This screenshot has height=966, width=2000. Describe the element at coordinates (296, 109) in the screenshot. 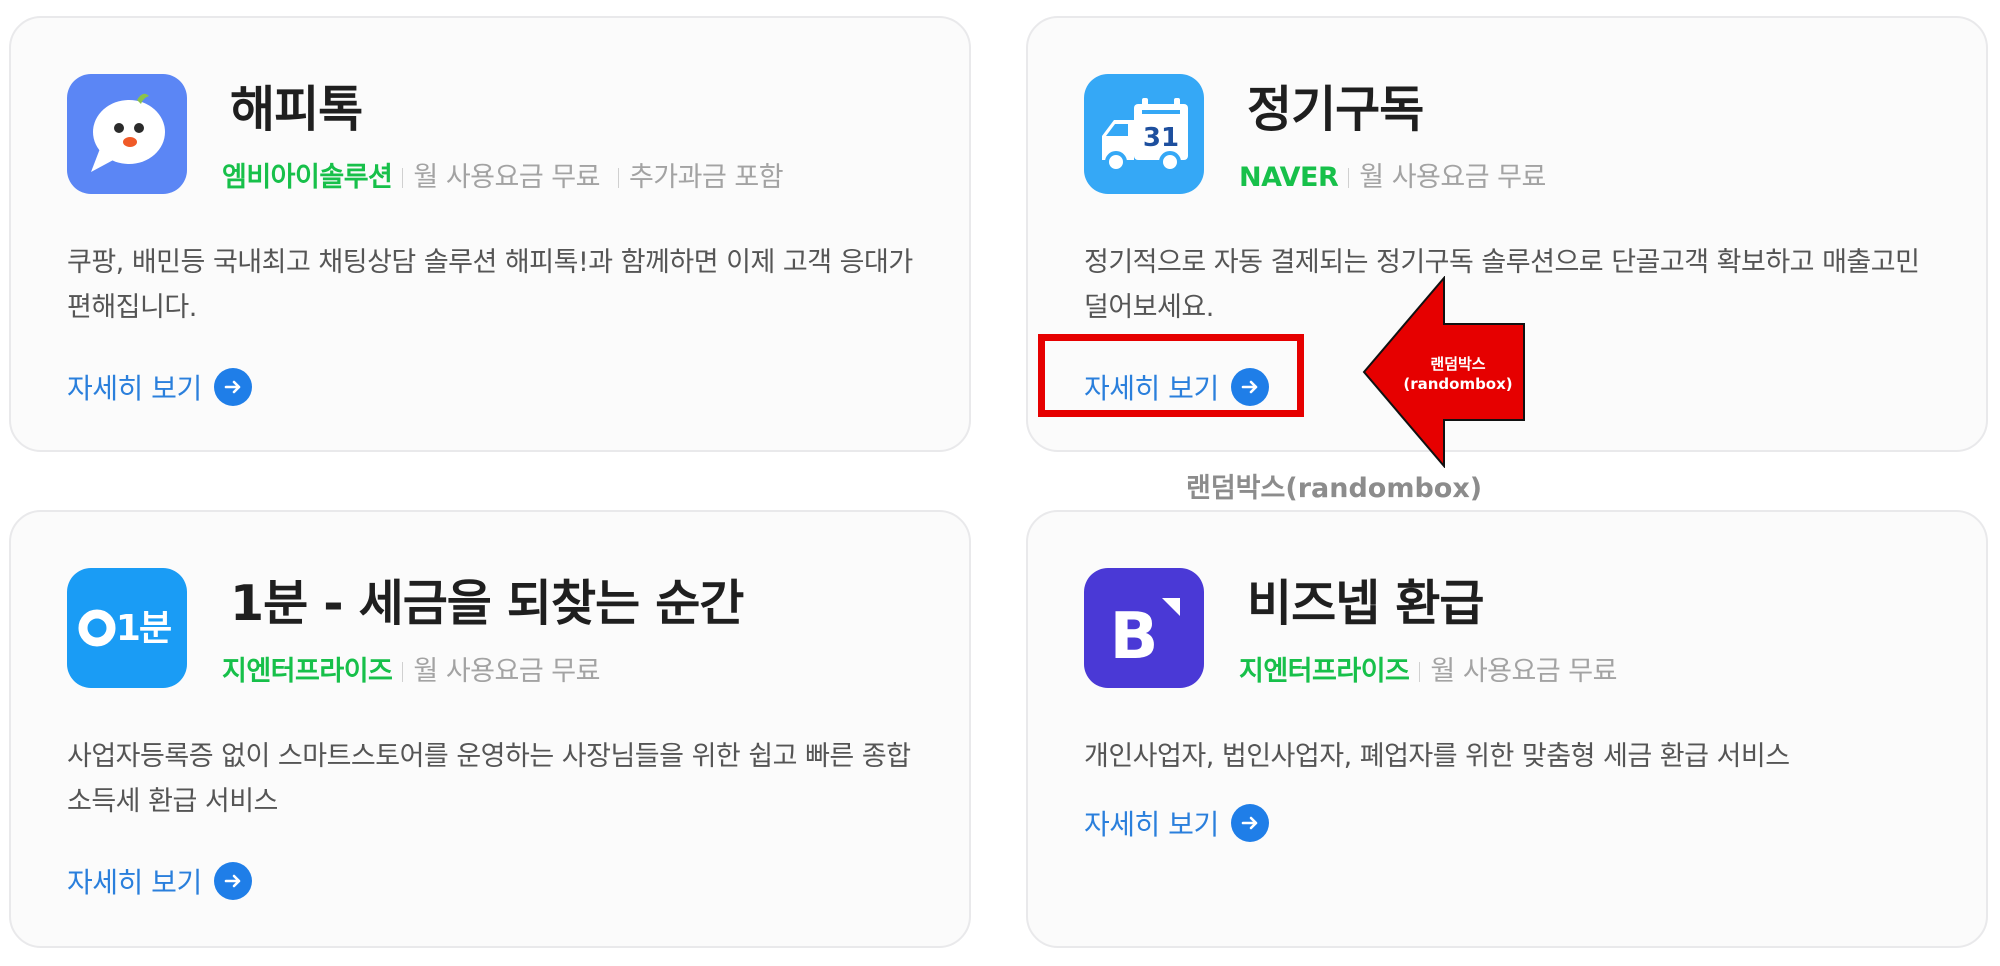

I see `card-title: 해피톡` at that location.